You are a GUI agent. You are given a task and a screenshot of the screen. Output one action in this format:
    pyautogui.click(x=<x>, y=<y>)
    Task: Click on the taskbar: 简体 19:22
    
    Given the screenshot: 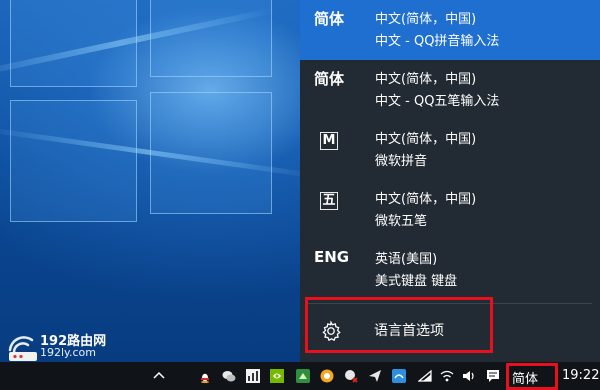 What is the action you would take?
    pyautogui.click(x=300, y=376)
    